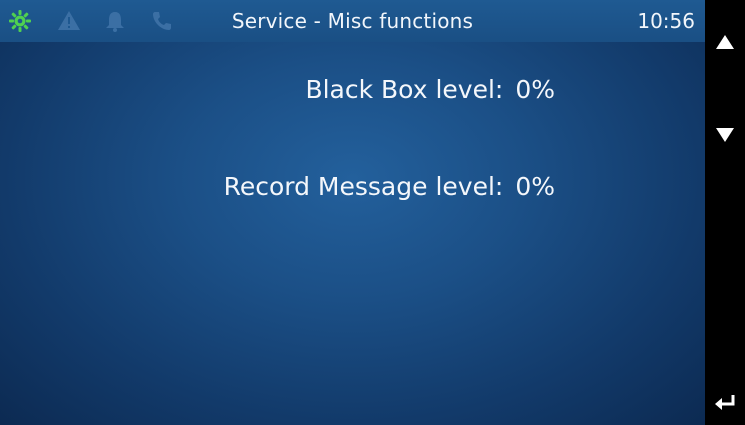 This screenshot has height=425, width=745. What do you see at coordinates (725, 42) in the screenshot?
I see `up-arrow-icon` at bounding box center [725, 42].